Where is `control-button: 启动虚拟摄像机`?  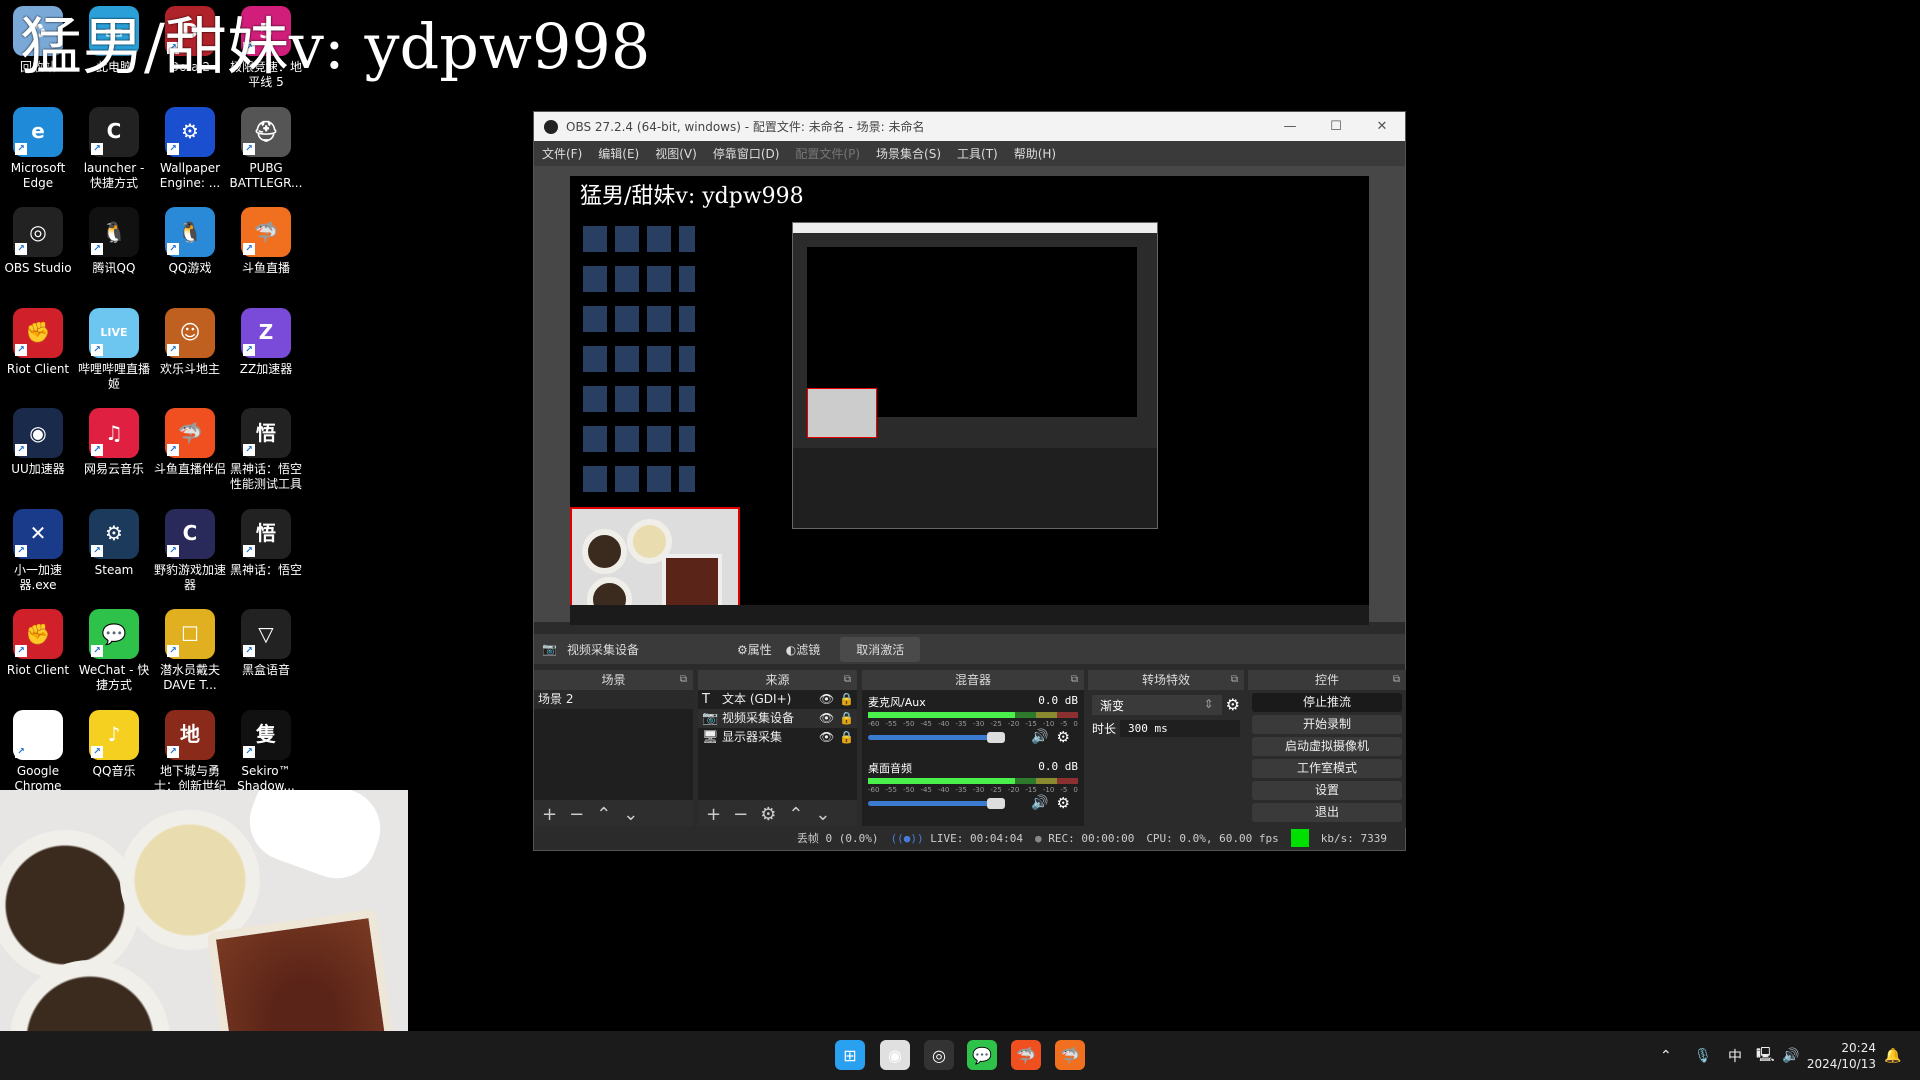 control-button: 启动虚拟摄像机 is located at coordinates (1327, 746).